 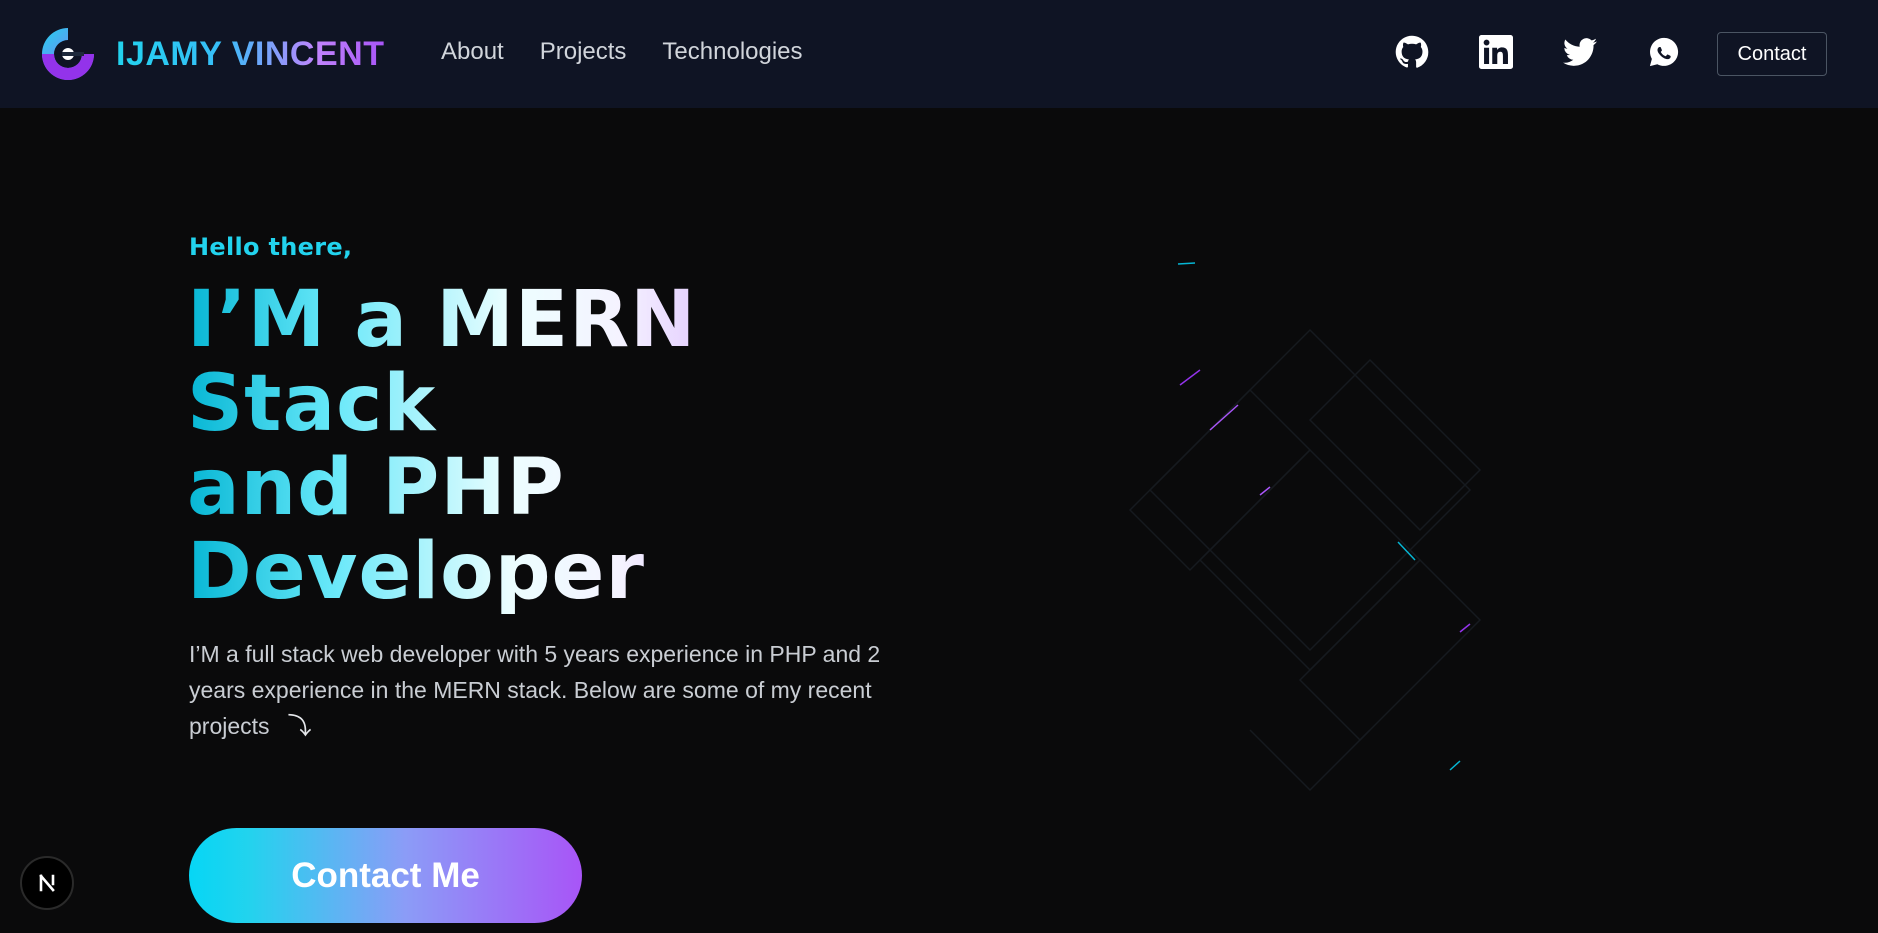 What do you see at coordinates (271, 247) in the screenshot?
I see `hero-greeting: Hello there,` at bounding box center [271, 247].